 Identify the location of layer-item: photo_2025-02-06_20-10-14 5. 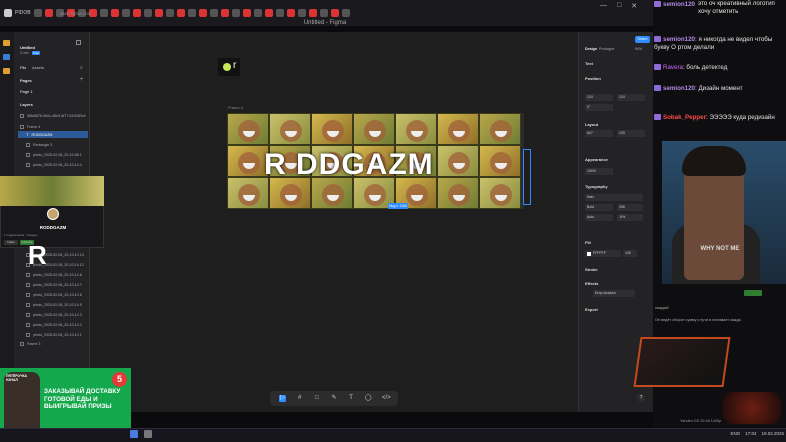
(59, 304).